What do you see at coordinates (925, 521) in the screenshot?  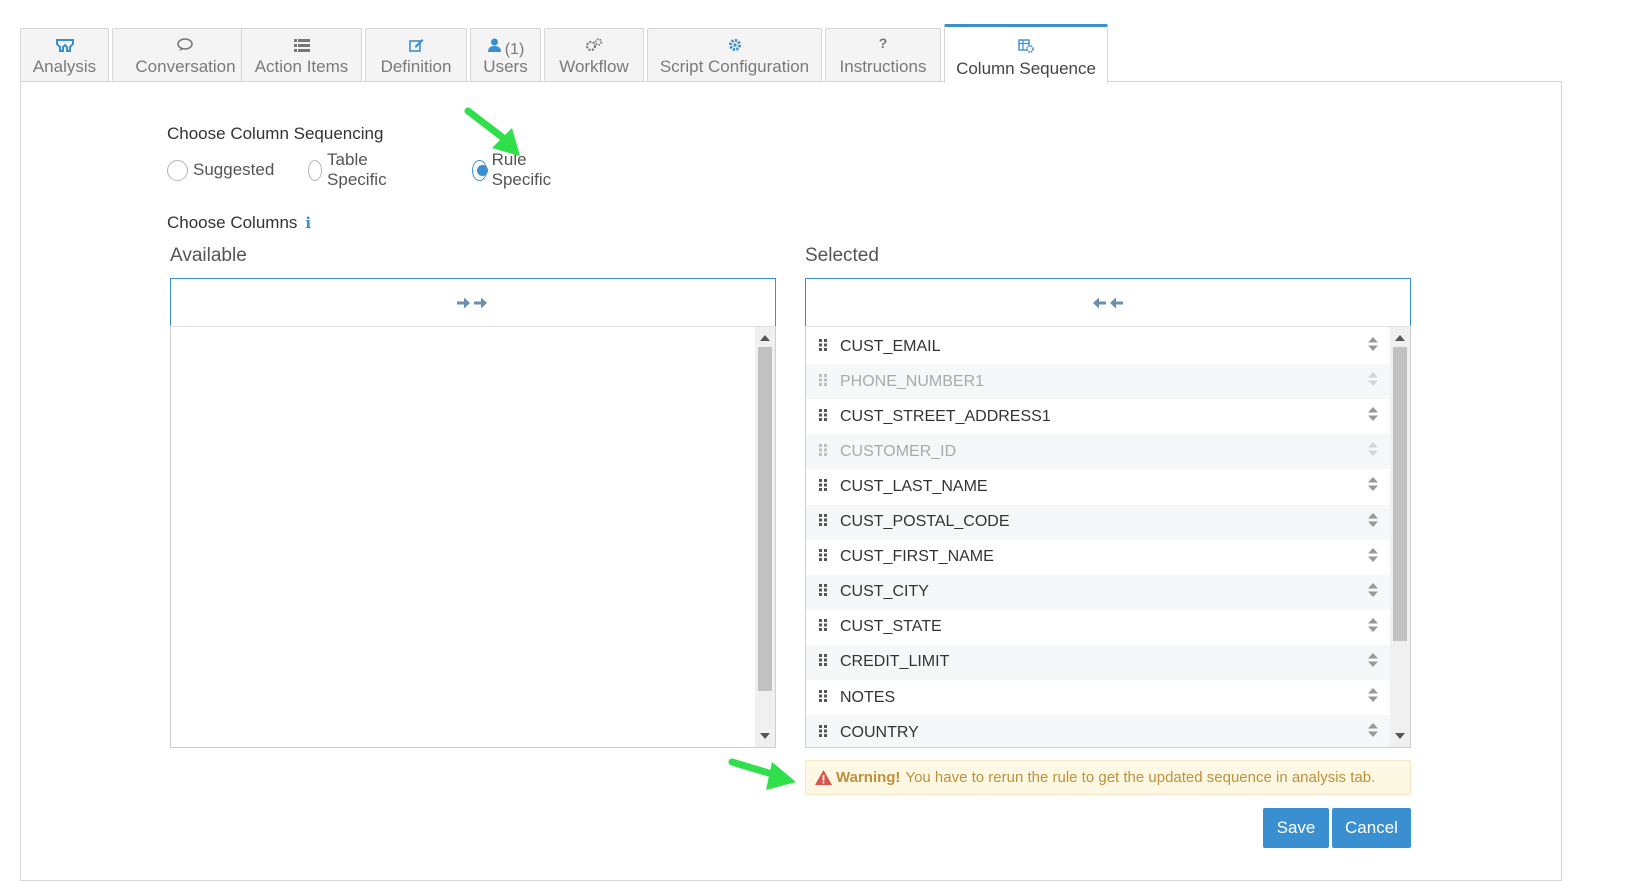 I see `column-name: CUST_POSTAL_CODE` at bounding box center [925, 521].